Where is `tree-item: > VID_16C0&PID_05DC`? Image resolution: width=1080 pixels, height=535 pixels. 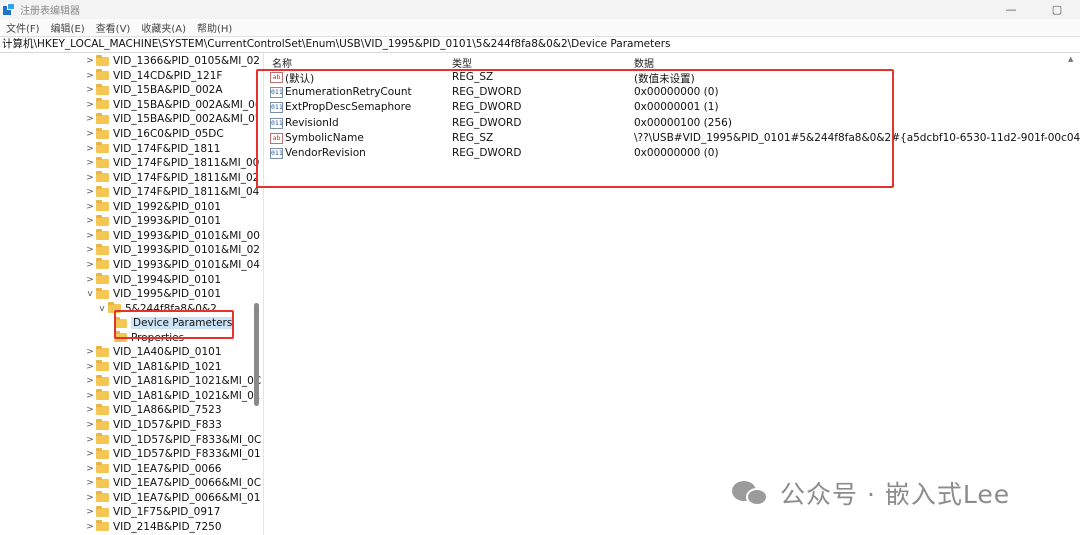
tree-item: > VID_16C0&PID_05DC is located at coordinates (154, 134).